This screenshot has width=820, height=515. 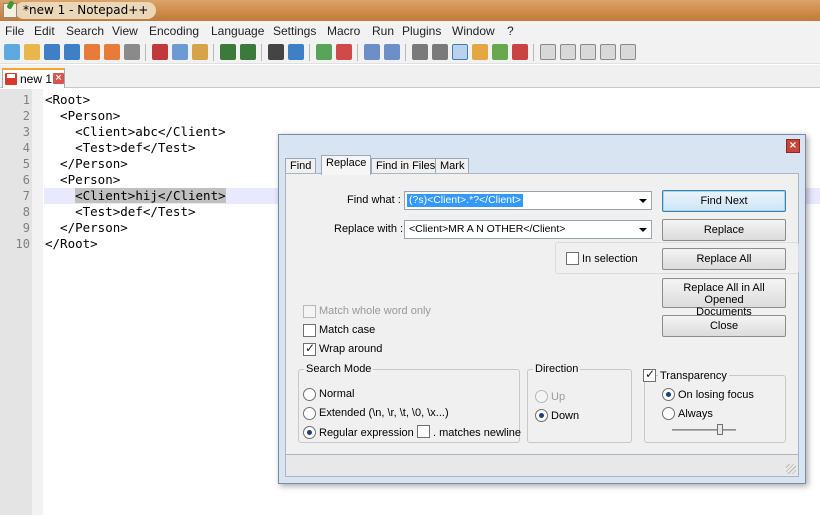 I want to click on search-mode-extended-radio, so click(x=309, y=413).